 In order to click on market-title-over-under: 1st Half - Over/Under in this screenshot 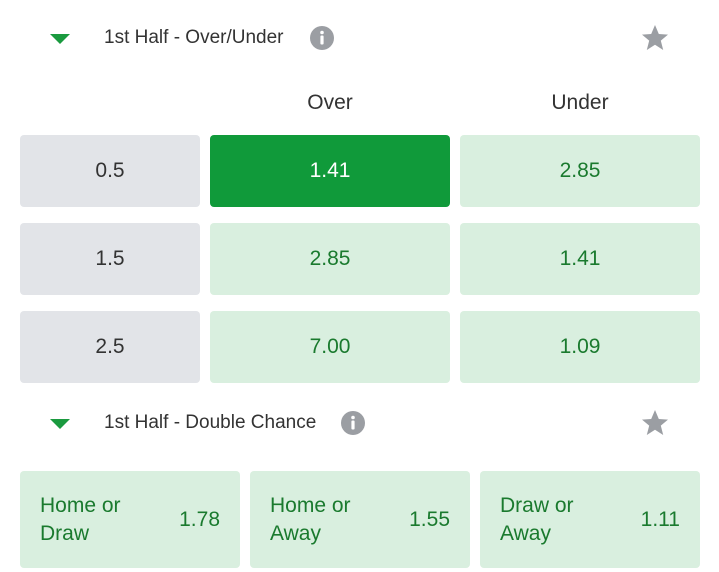, I will do `click(194, 37)`.